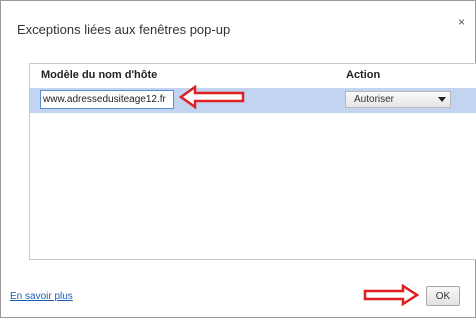  Describe the element at coordinates (41, 296) in the screenshot. I see `learn-more-link: En savoir plus` at that location.